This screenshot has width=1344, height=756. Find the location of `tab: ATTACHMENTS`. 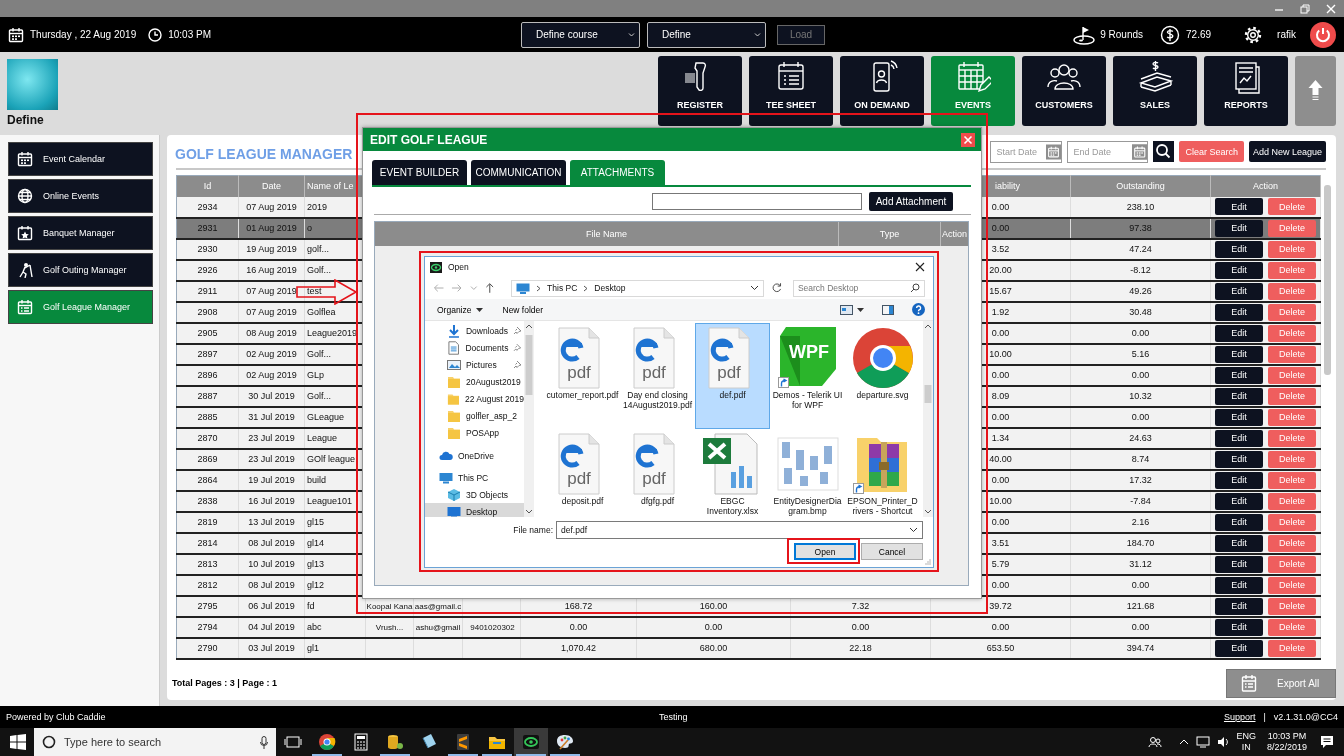

tab: ATTACHMENTS is located at coordinates (617, 172).